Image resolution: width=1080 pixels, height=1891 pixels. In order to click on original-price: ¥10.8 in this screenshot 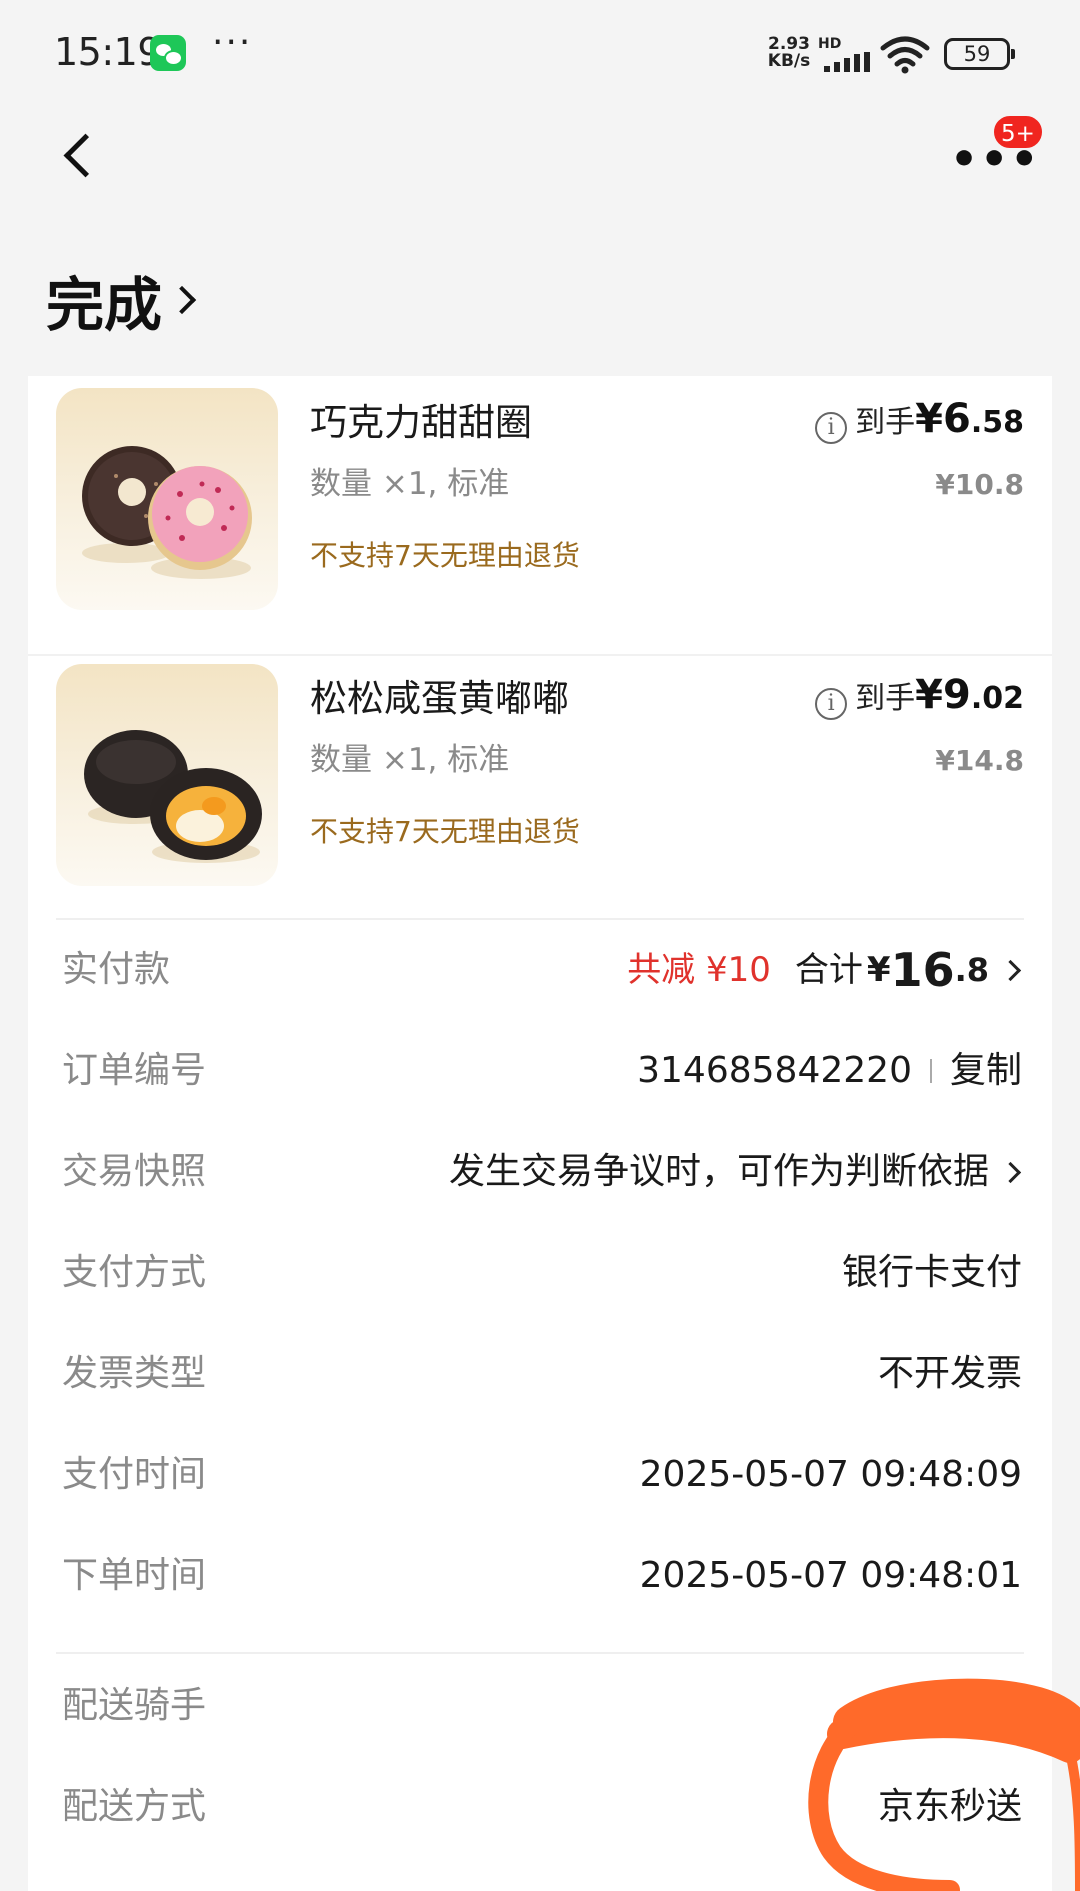, I will do `click(979, 484)`.